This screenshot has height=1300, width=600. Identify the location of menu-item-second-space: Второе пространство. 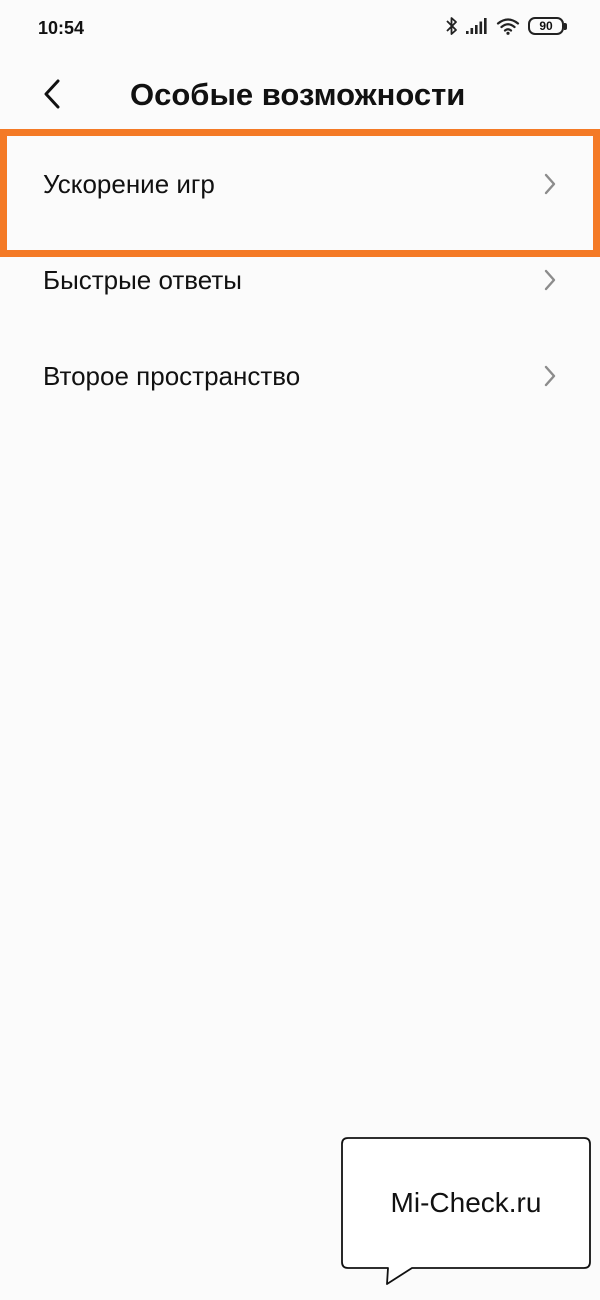
(300, 376).